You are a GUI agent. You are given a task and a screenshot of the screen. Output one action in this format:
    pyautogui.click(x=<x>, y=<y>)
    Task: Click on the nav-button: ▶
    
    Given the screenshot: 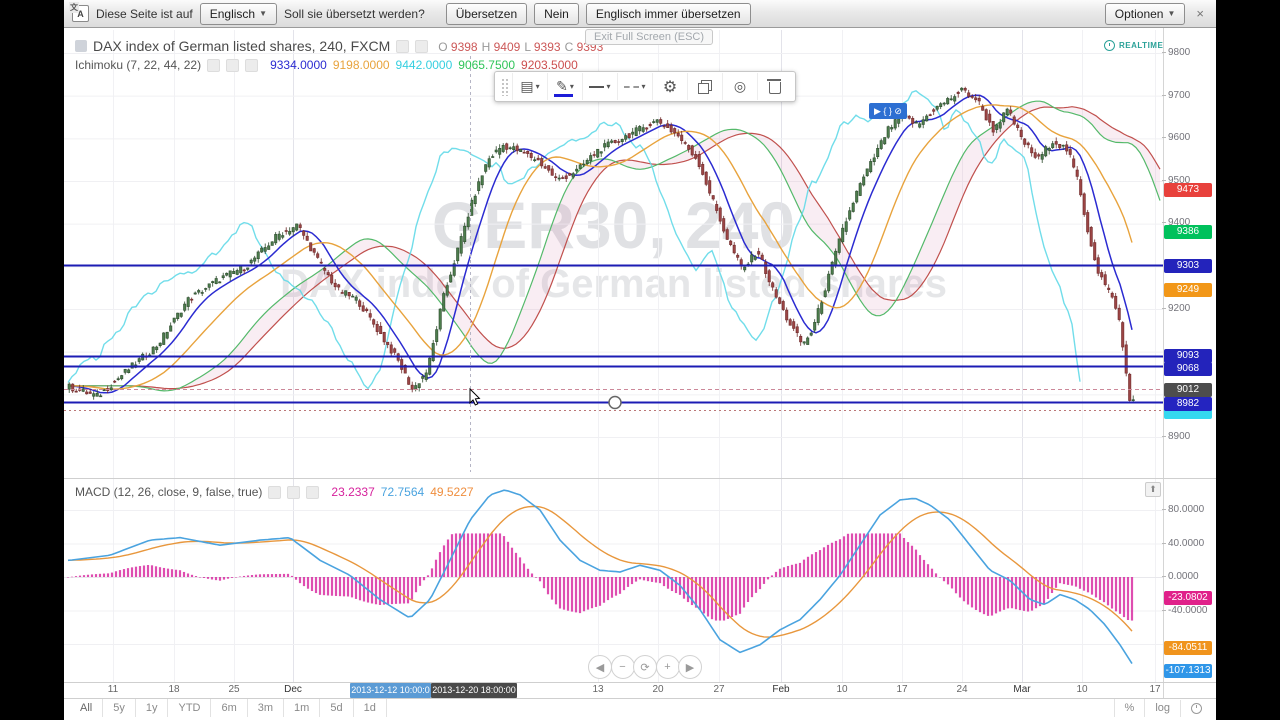 What is the action you would take?
    pyautogui.click(x=690, y=667)
    